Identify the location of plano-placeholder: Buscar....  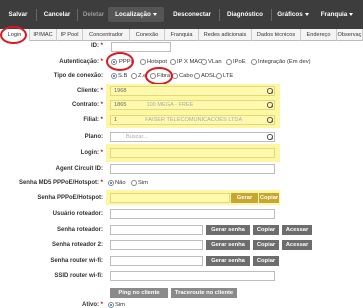
(137, 137).